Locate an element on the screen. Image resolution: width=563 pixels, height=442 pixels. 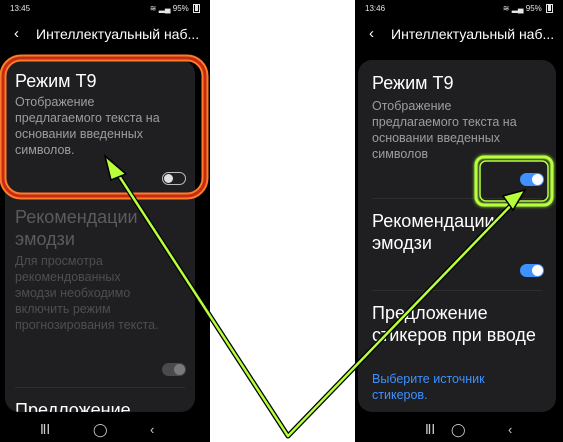
status-time: 13:46 is located at coordinates (375, 8).